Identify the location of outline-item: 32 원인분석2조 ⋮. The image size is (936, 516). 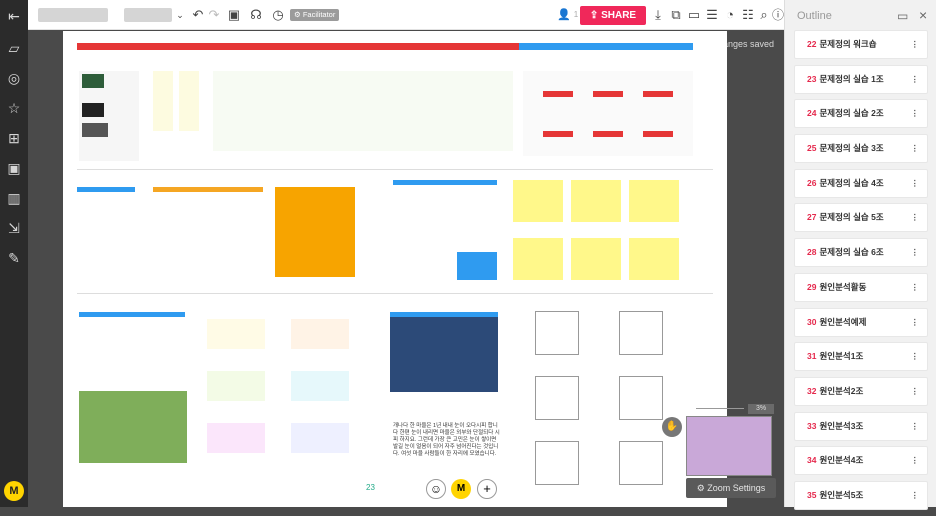
(861, 391).